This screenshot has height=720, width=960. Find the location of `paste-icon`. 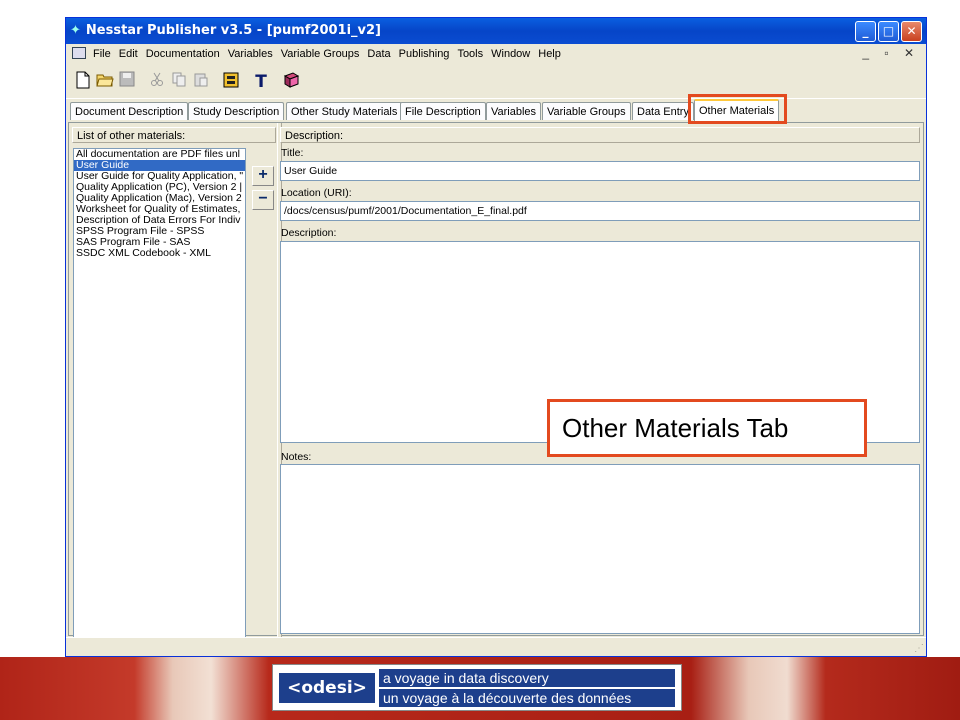

paste-icon is located at coordinates (201, 82).